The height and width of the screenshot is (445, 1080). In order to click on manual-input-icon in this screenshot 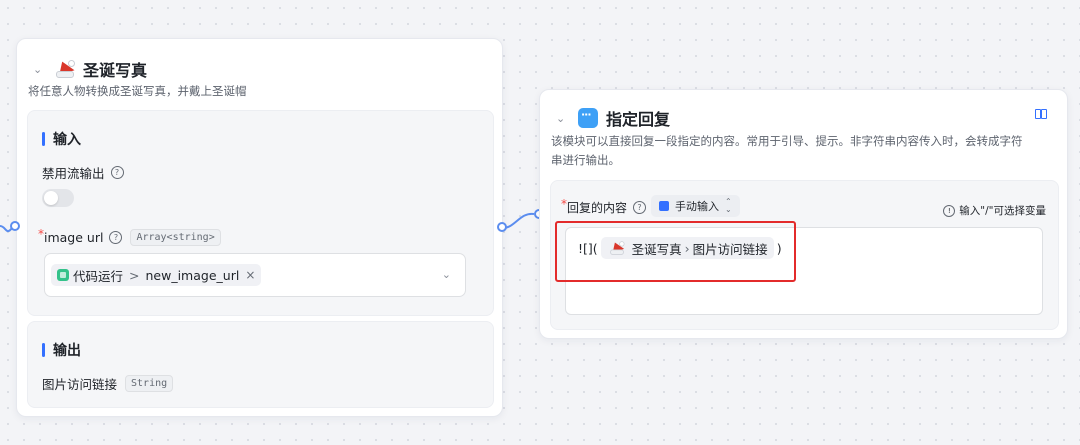, I will do `click(664, 206)`.